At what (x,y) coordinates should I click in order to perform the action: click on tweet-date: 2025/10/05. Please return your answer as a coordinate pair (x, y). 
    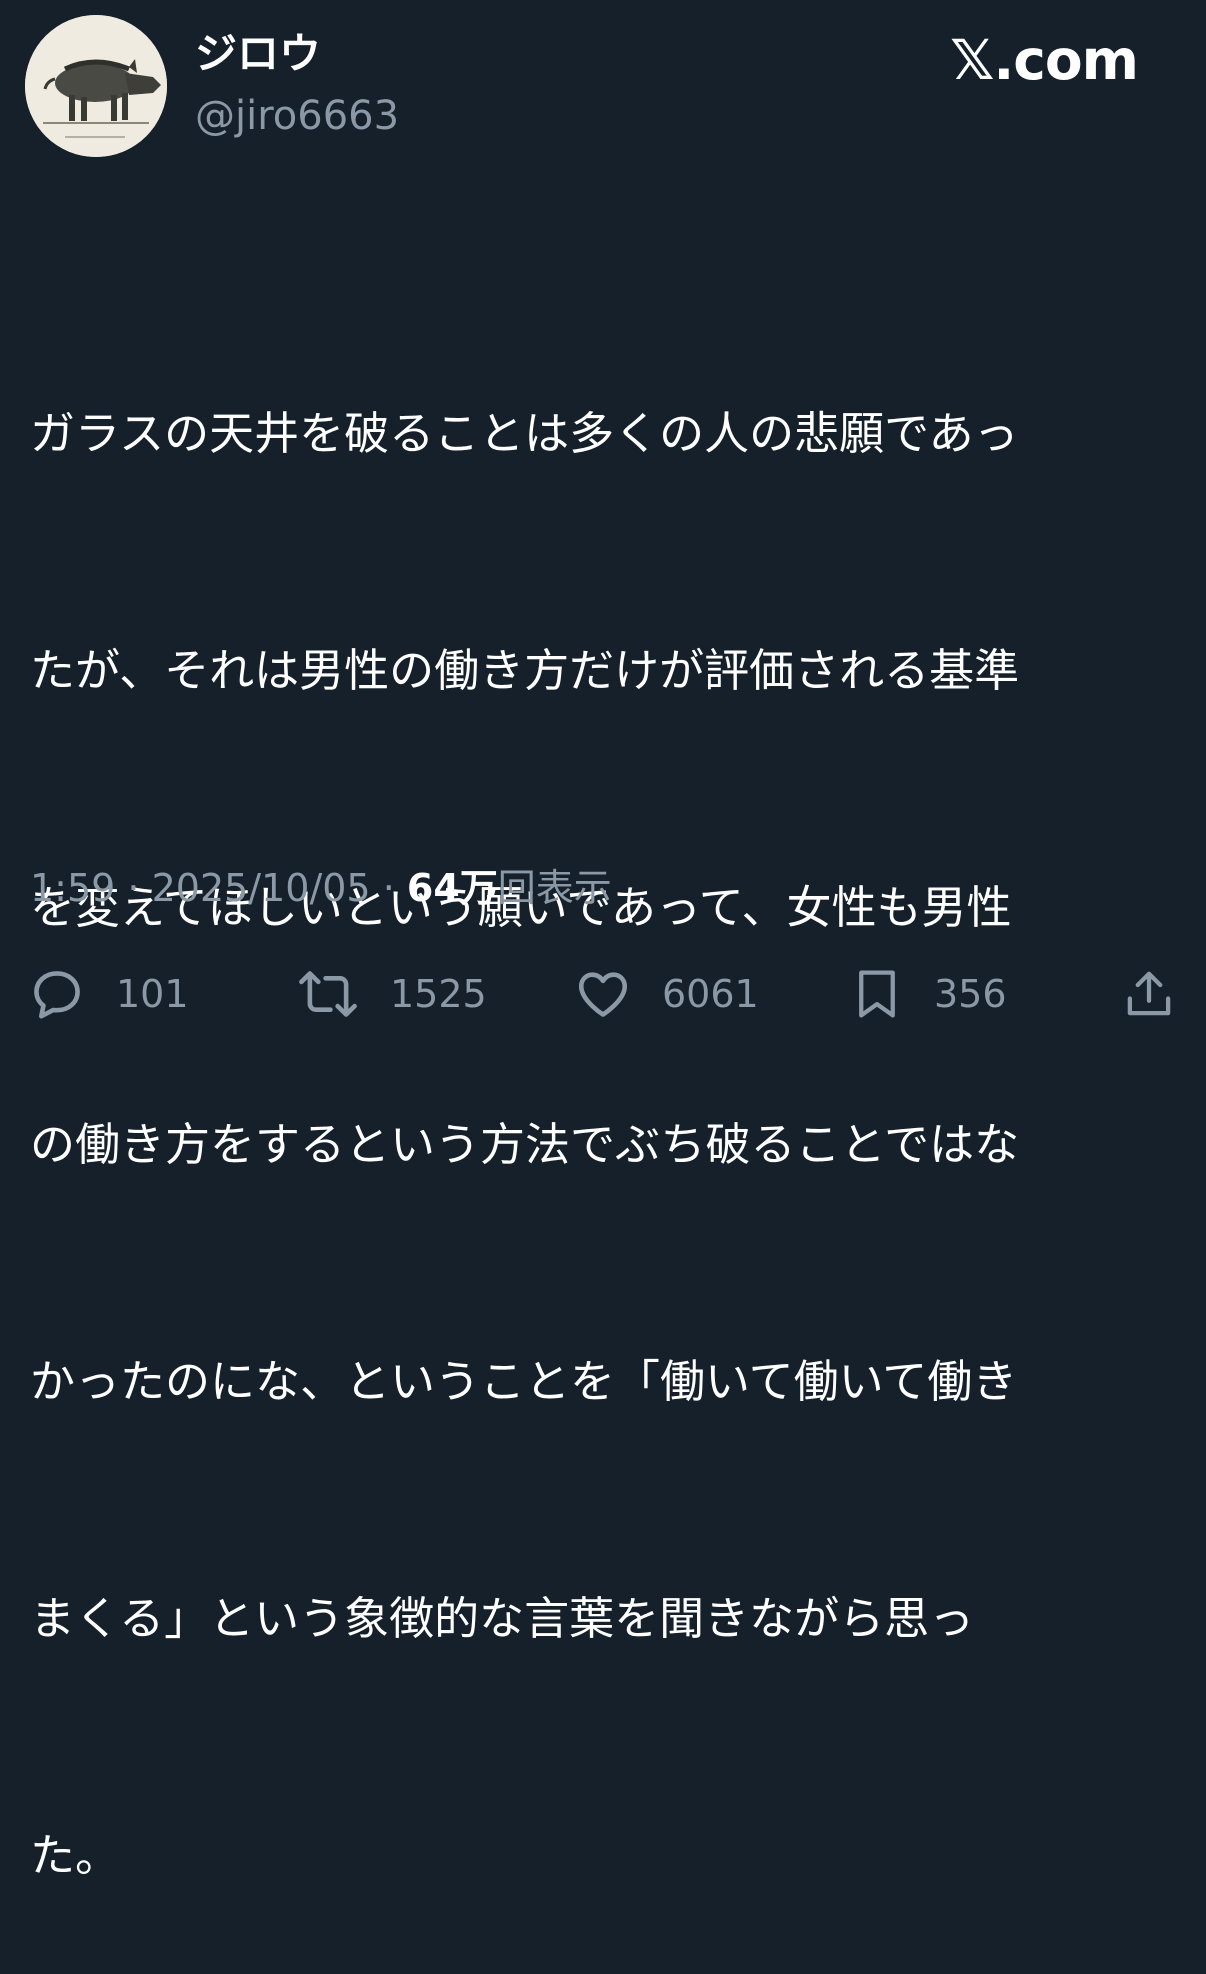
    Looking at the image, I should click on (261, 888).